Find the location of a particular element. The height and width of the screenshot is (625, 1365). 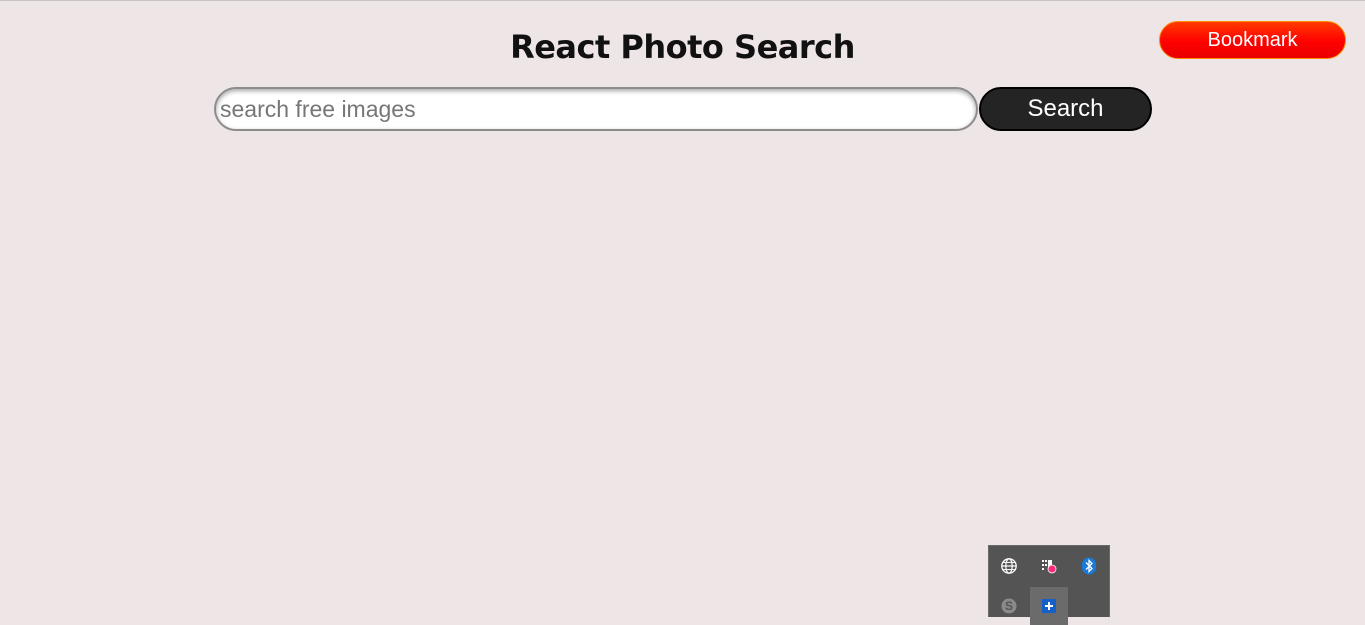

window-top-border is located at coordinates (682, 0).